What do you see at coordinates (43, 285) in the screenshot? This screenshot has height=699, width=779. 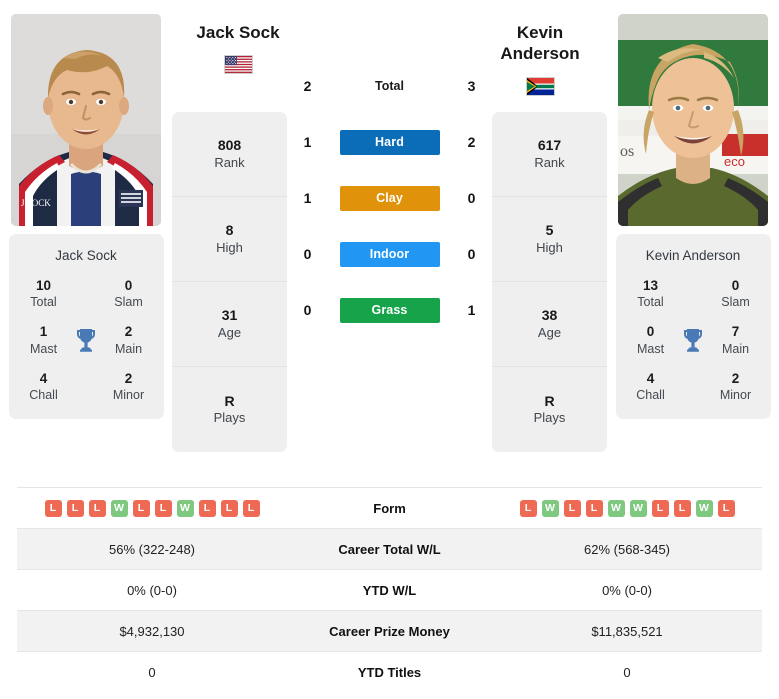 I see `left-total-titles-value: 10` at bounding box center [43, 285].